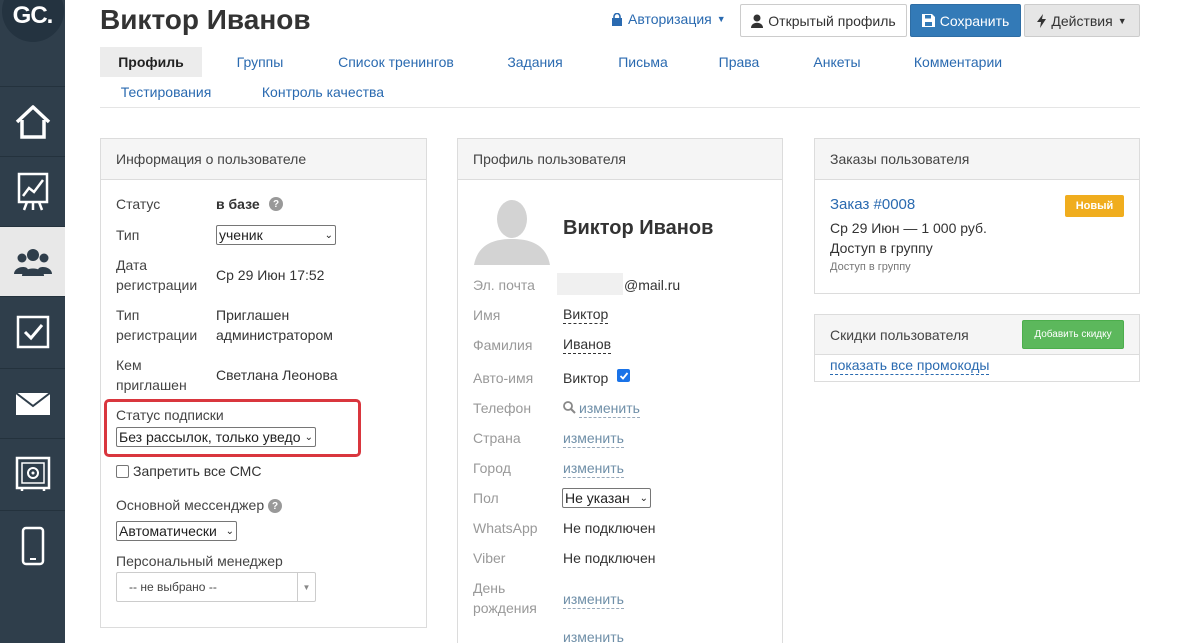  I want to click on auto-name-value: Виктор, so click(586, 378).